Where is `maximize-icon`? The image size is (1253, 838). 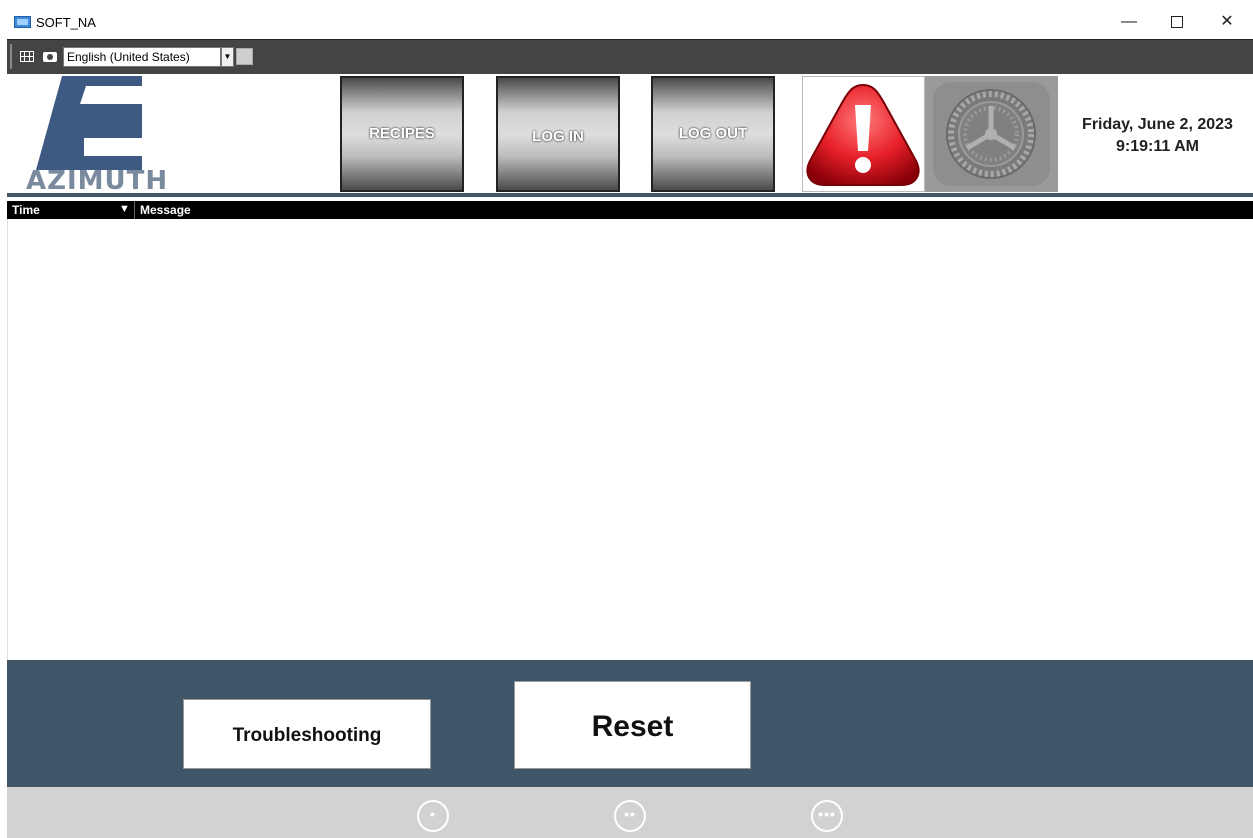 maximize-icon is located at coordinates (1177, 21).